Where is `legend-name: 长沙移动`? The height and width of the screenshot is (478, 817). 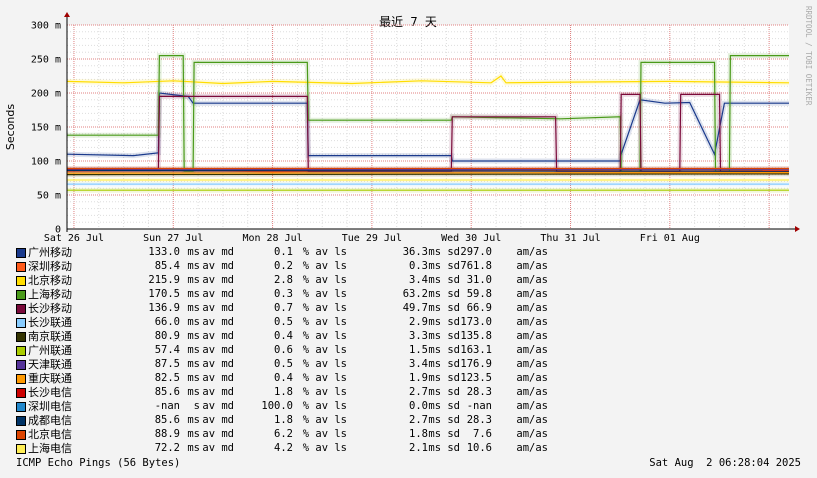 legend-name: 长沙移动 is located at coordinates (50, 308).